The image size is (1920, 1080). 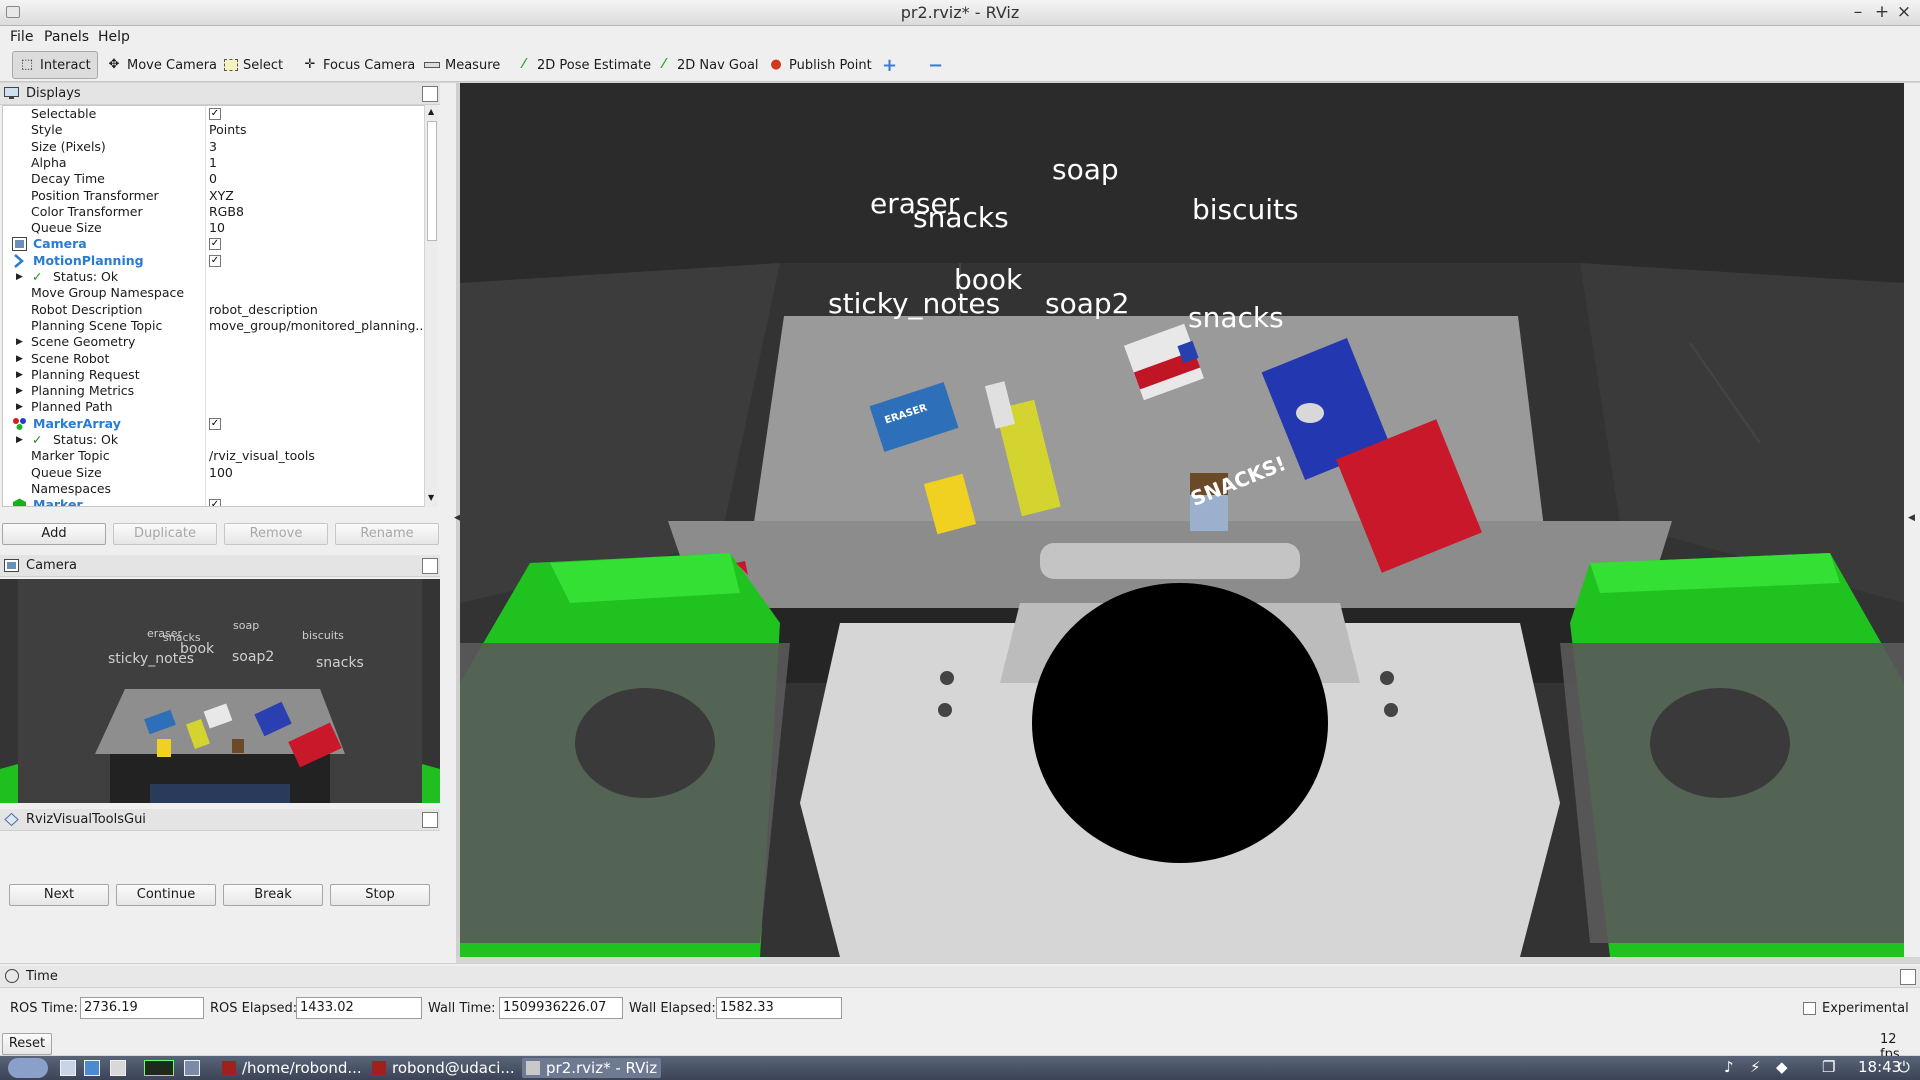 I want to click on display-row: Size (Pixels) 3, so click(x=213, y=147).